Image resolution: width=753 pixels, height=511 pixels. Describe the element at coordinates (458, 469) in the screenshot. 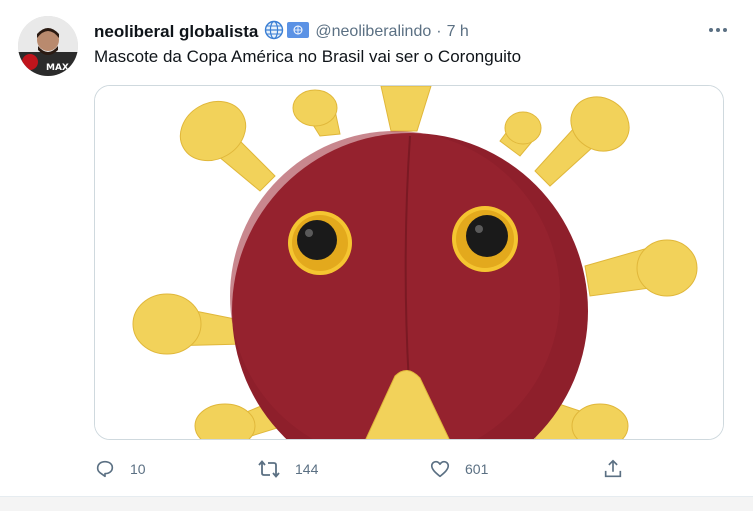

I see `like-button: 601` at that location.